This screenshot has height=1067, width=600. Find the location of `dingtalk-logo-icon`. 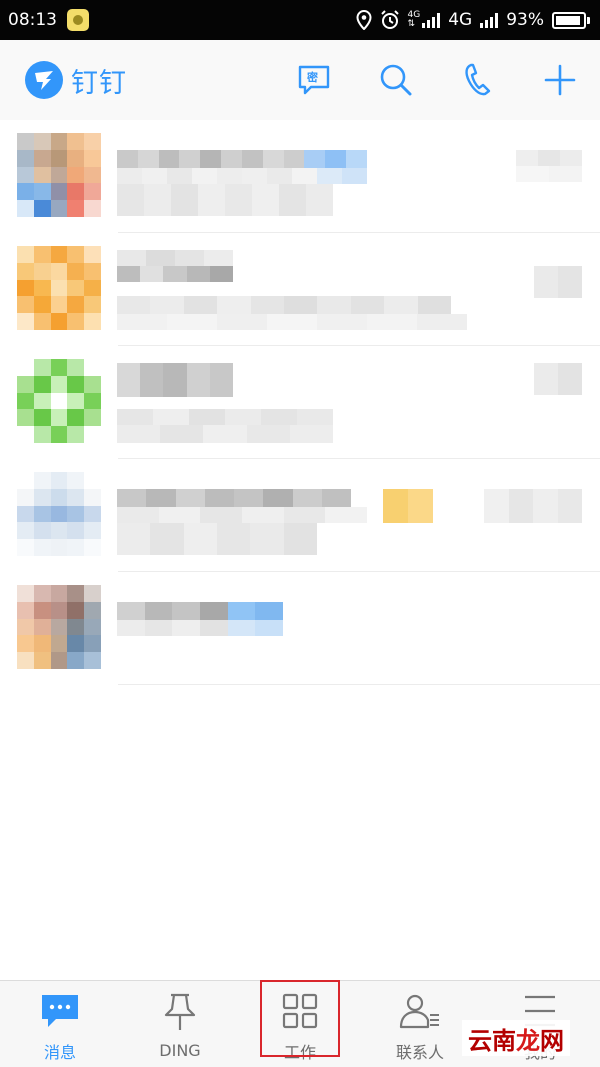

dingtalk-logo-icon is located at coordinates (44, 80).